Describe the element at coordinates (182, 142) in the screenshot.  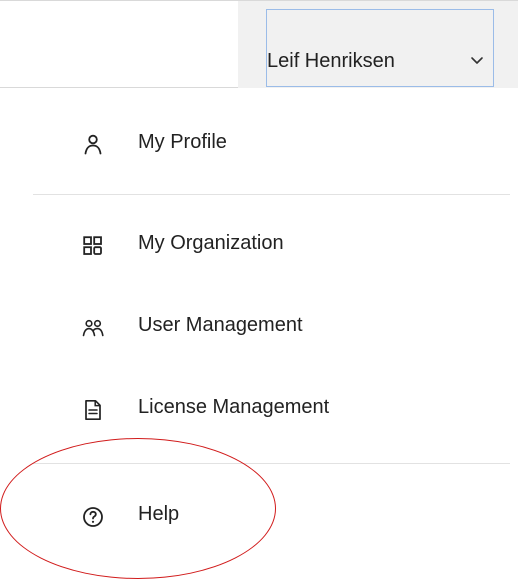
I see `menu-item-label: My Profile` at that location.